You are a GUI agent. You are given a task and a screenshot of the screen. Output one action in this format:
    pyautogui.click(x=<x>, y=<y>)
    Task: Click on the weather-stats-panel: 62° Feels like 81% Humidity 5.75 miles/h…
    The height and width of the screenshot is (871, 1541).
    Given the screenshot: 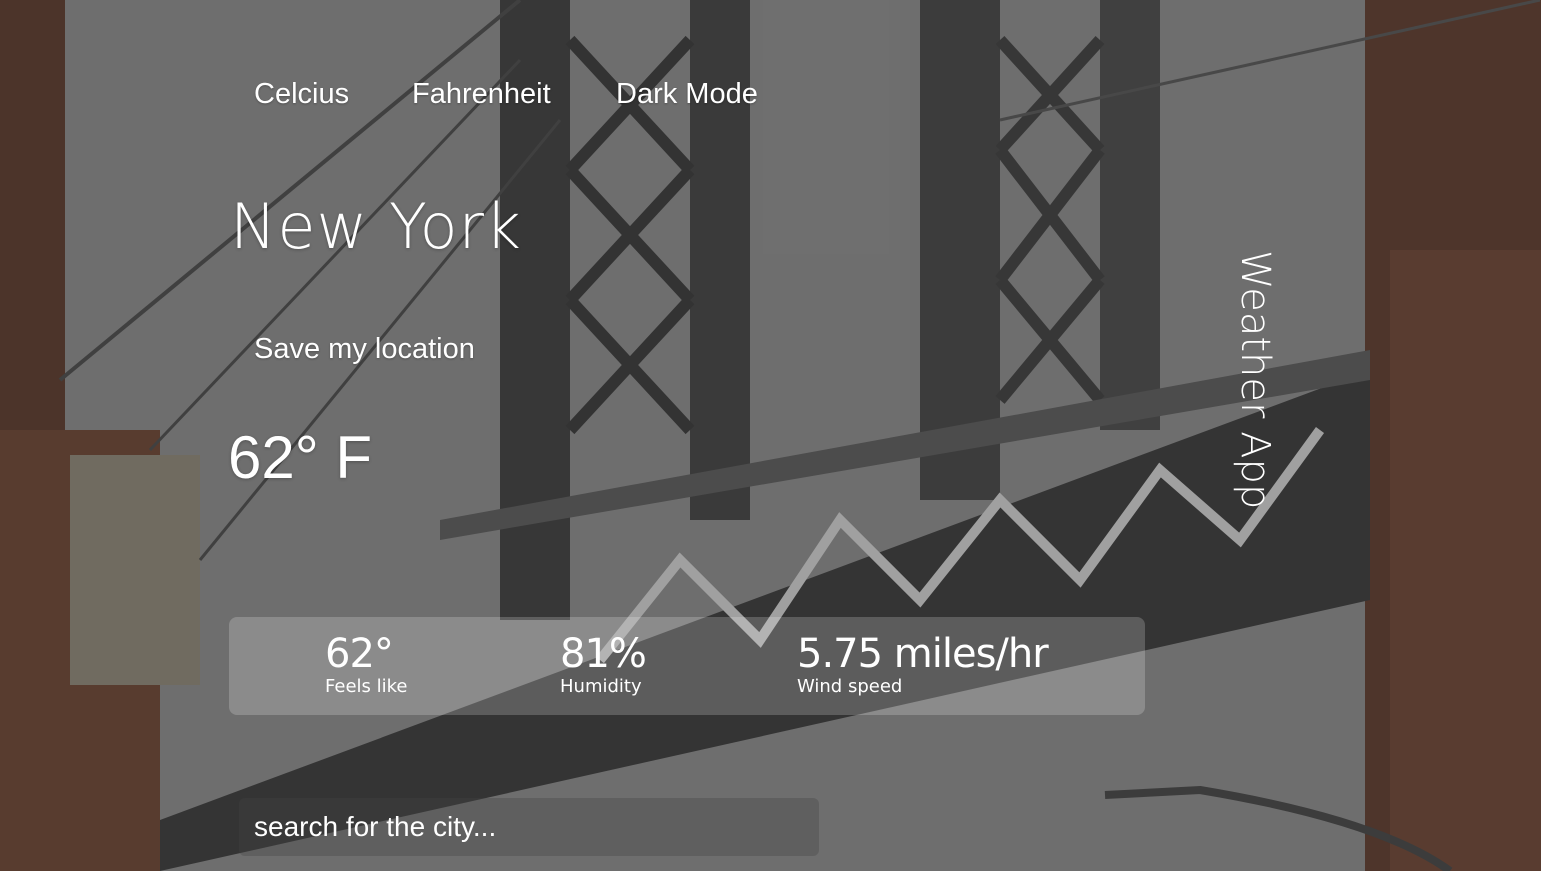 What is the action you would take?
    pyautogui.click(x=687, y=666)
    